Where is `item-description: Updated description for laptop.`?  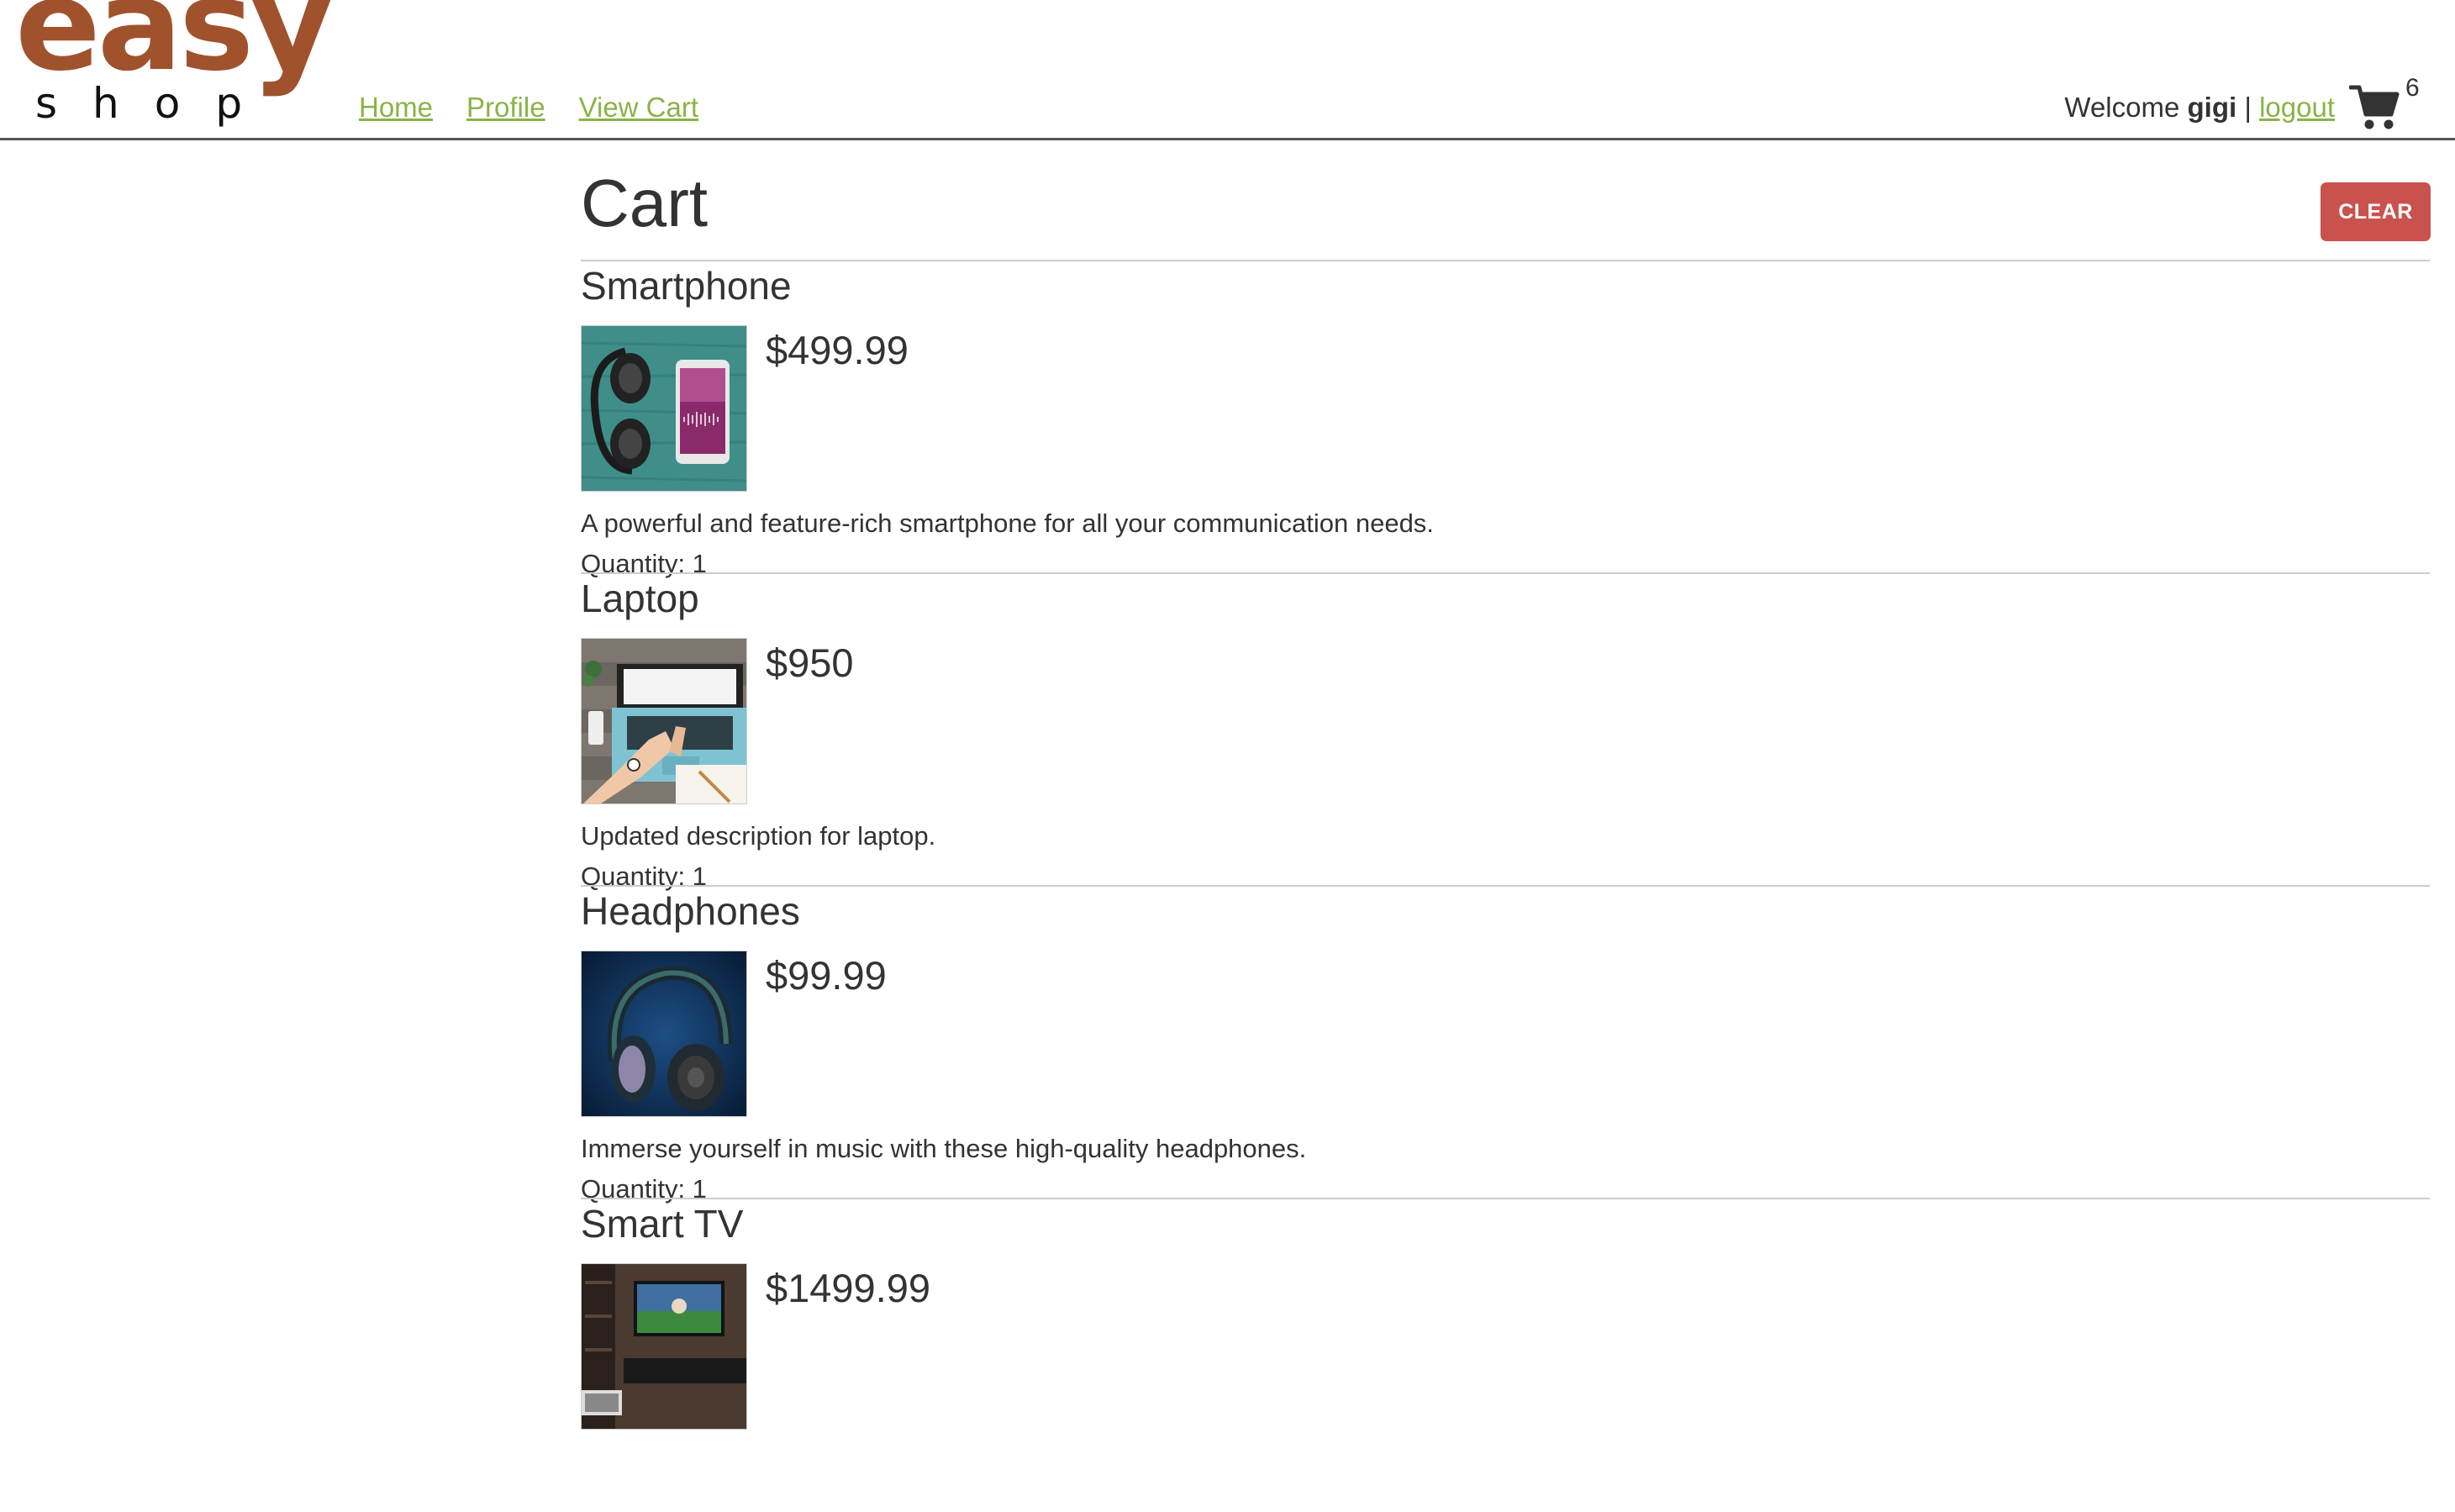
item-description: Updated description for laptop. is located at coordinates (758, 836).